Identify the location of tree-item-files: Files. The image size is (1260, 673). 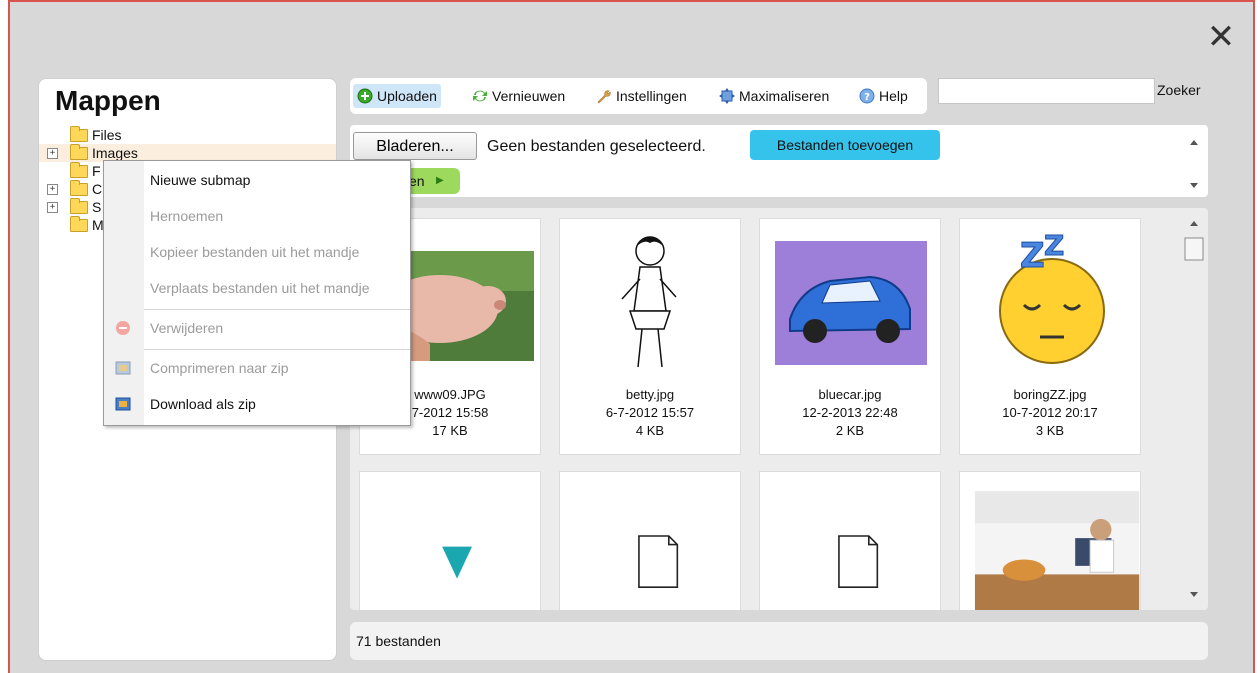
(187, 135).